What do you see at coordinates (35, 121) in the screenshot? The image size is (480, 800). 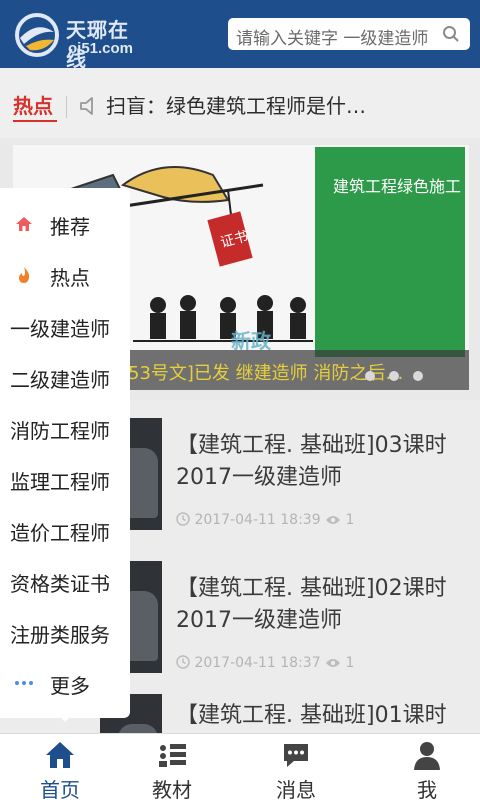 I see `hot-underline` at bounding box center [35, 121].